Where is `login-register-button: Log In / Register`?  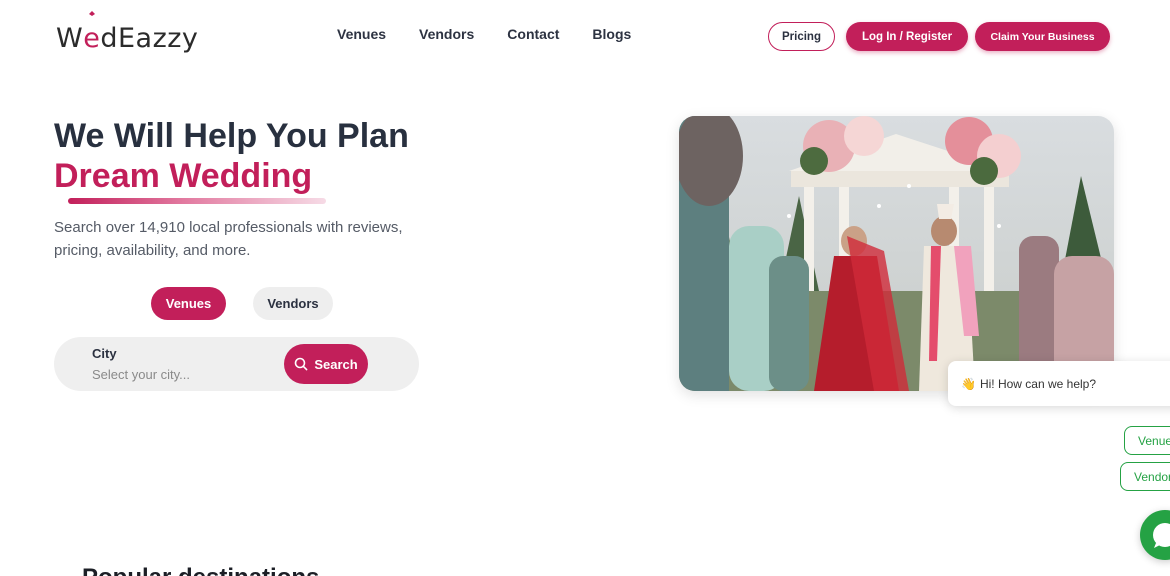 login-register-button: Log In / Register is located at coordinates (907, 36).